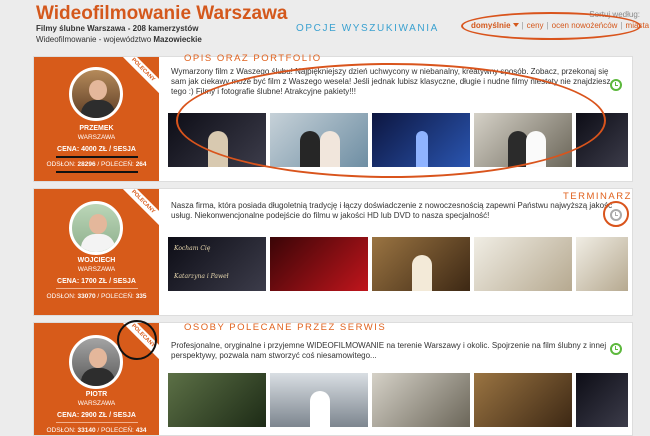 The image size is (650, 436). I want to click on recs-count: 335, so click(141, 296).